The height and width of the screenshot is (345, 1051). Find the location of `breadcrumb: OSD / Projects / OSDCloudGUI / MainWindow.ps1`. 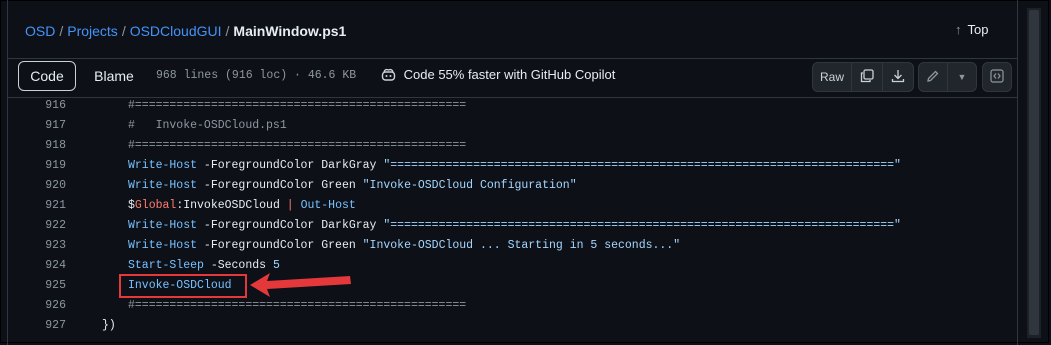

breadcrumb: OSD / Projects / OSDCloudGUI / MainWindow.ps1 is located at coordinates (185, 31).